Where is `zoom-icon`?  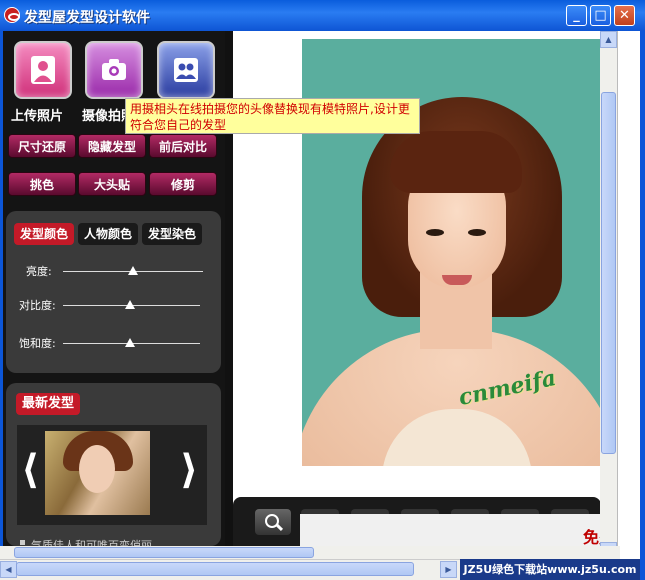
zoom-icon is located at coordinates (273, 522).